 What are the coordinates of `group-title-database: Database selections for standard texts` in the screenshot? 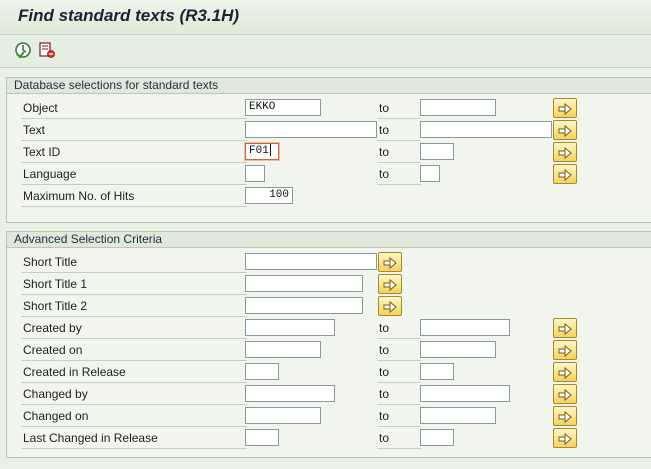 It's located at (329, 86).